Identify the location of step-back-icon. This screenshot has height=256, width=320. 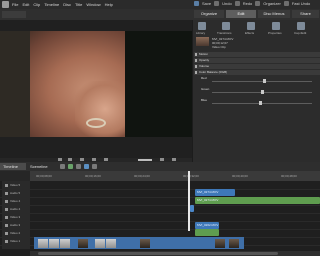
(70, 159).